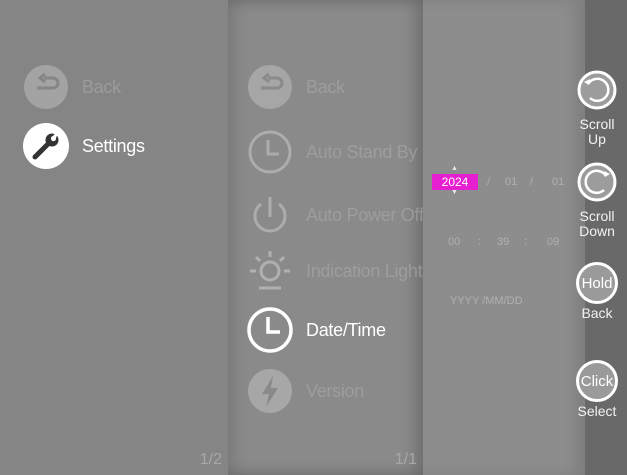 This screenshot has width=627, height=475. Describe the element at coordinates (503, 242) in the screenshot. I see `minute-field: 39` at that location.